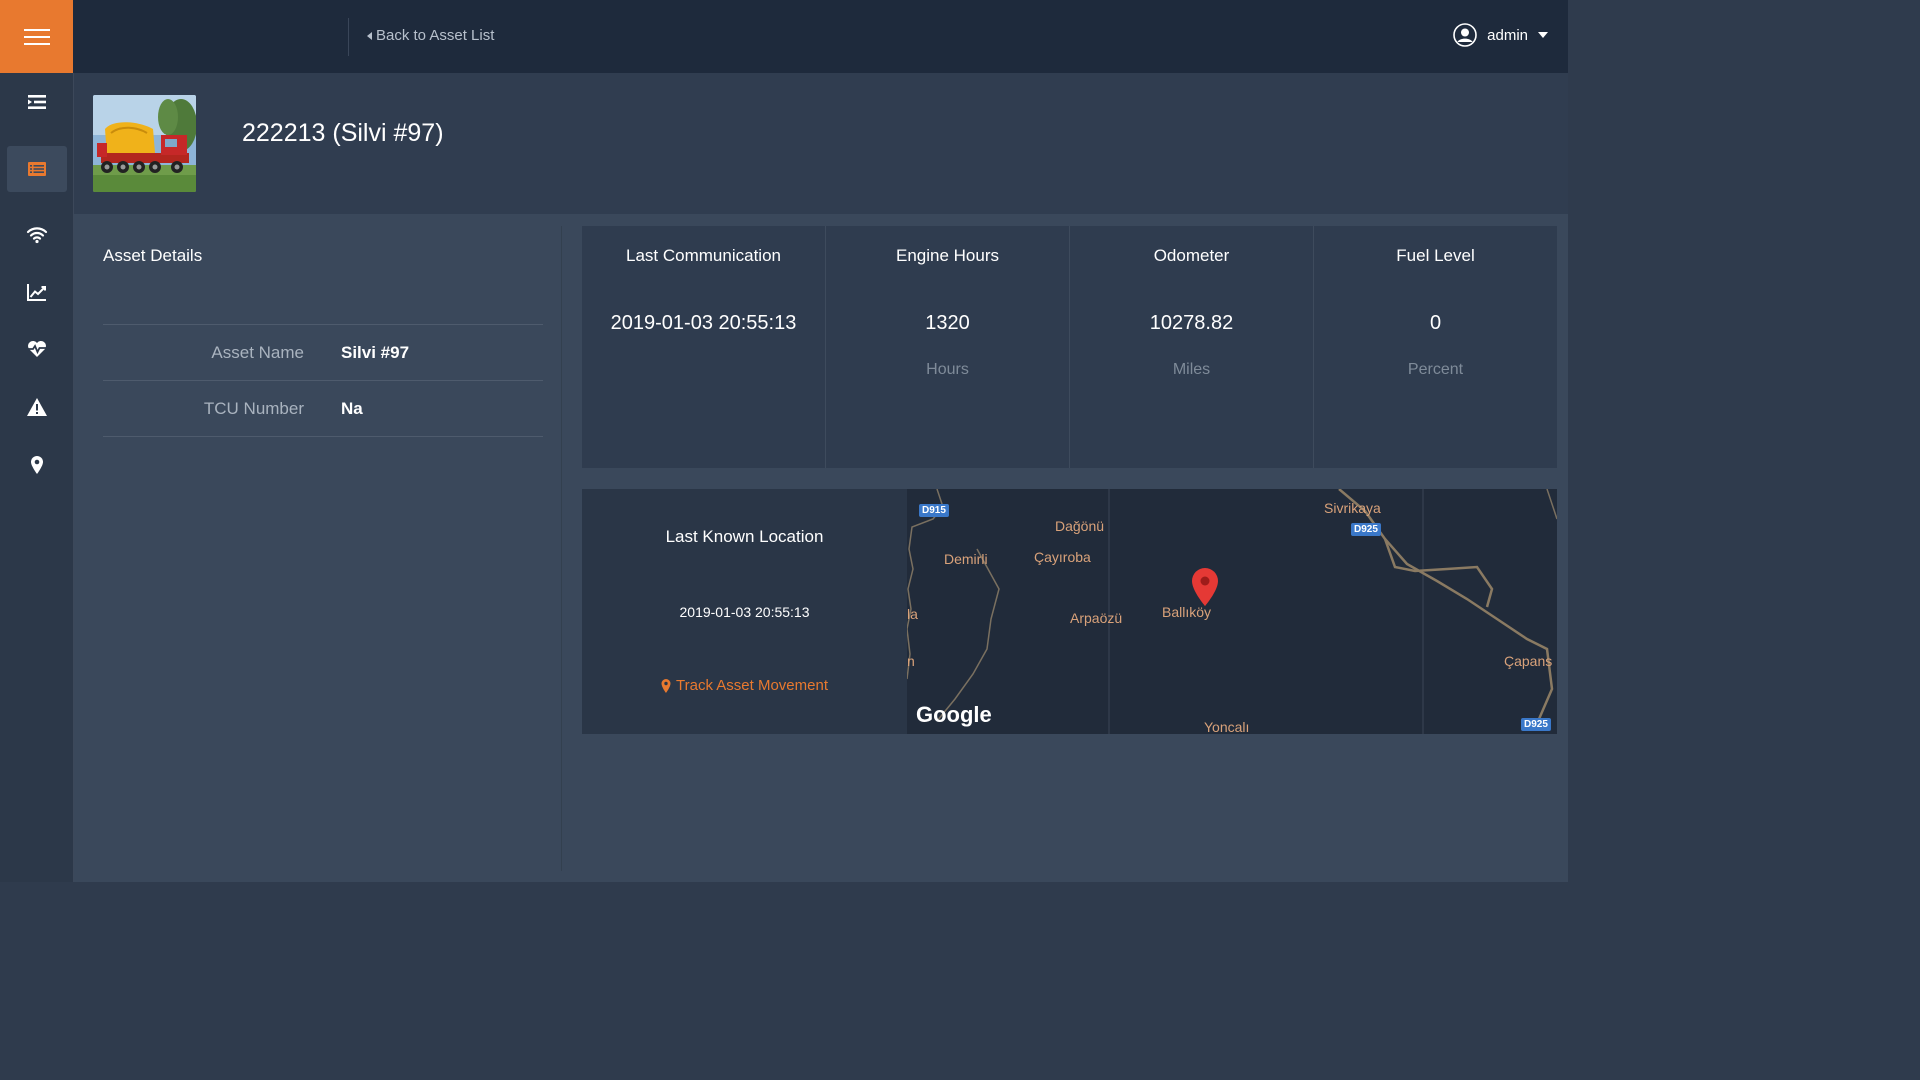  I want to click on heartbeat-icon, so click(37, 349).